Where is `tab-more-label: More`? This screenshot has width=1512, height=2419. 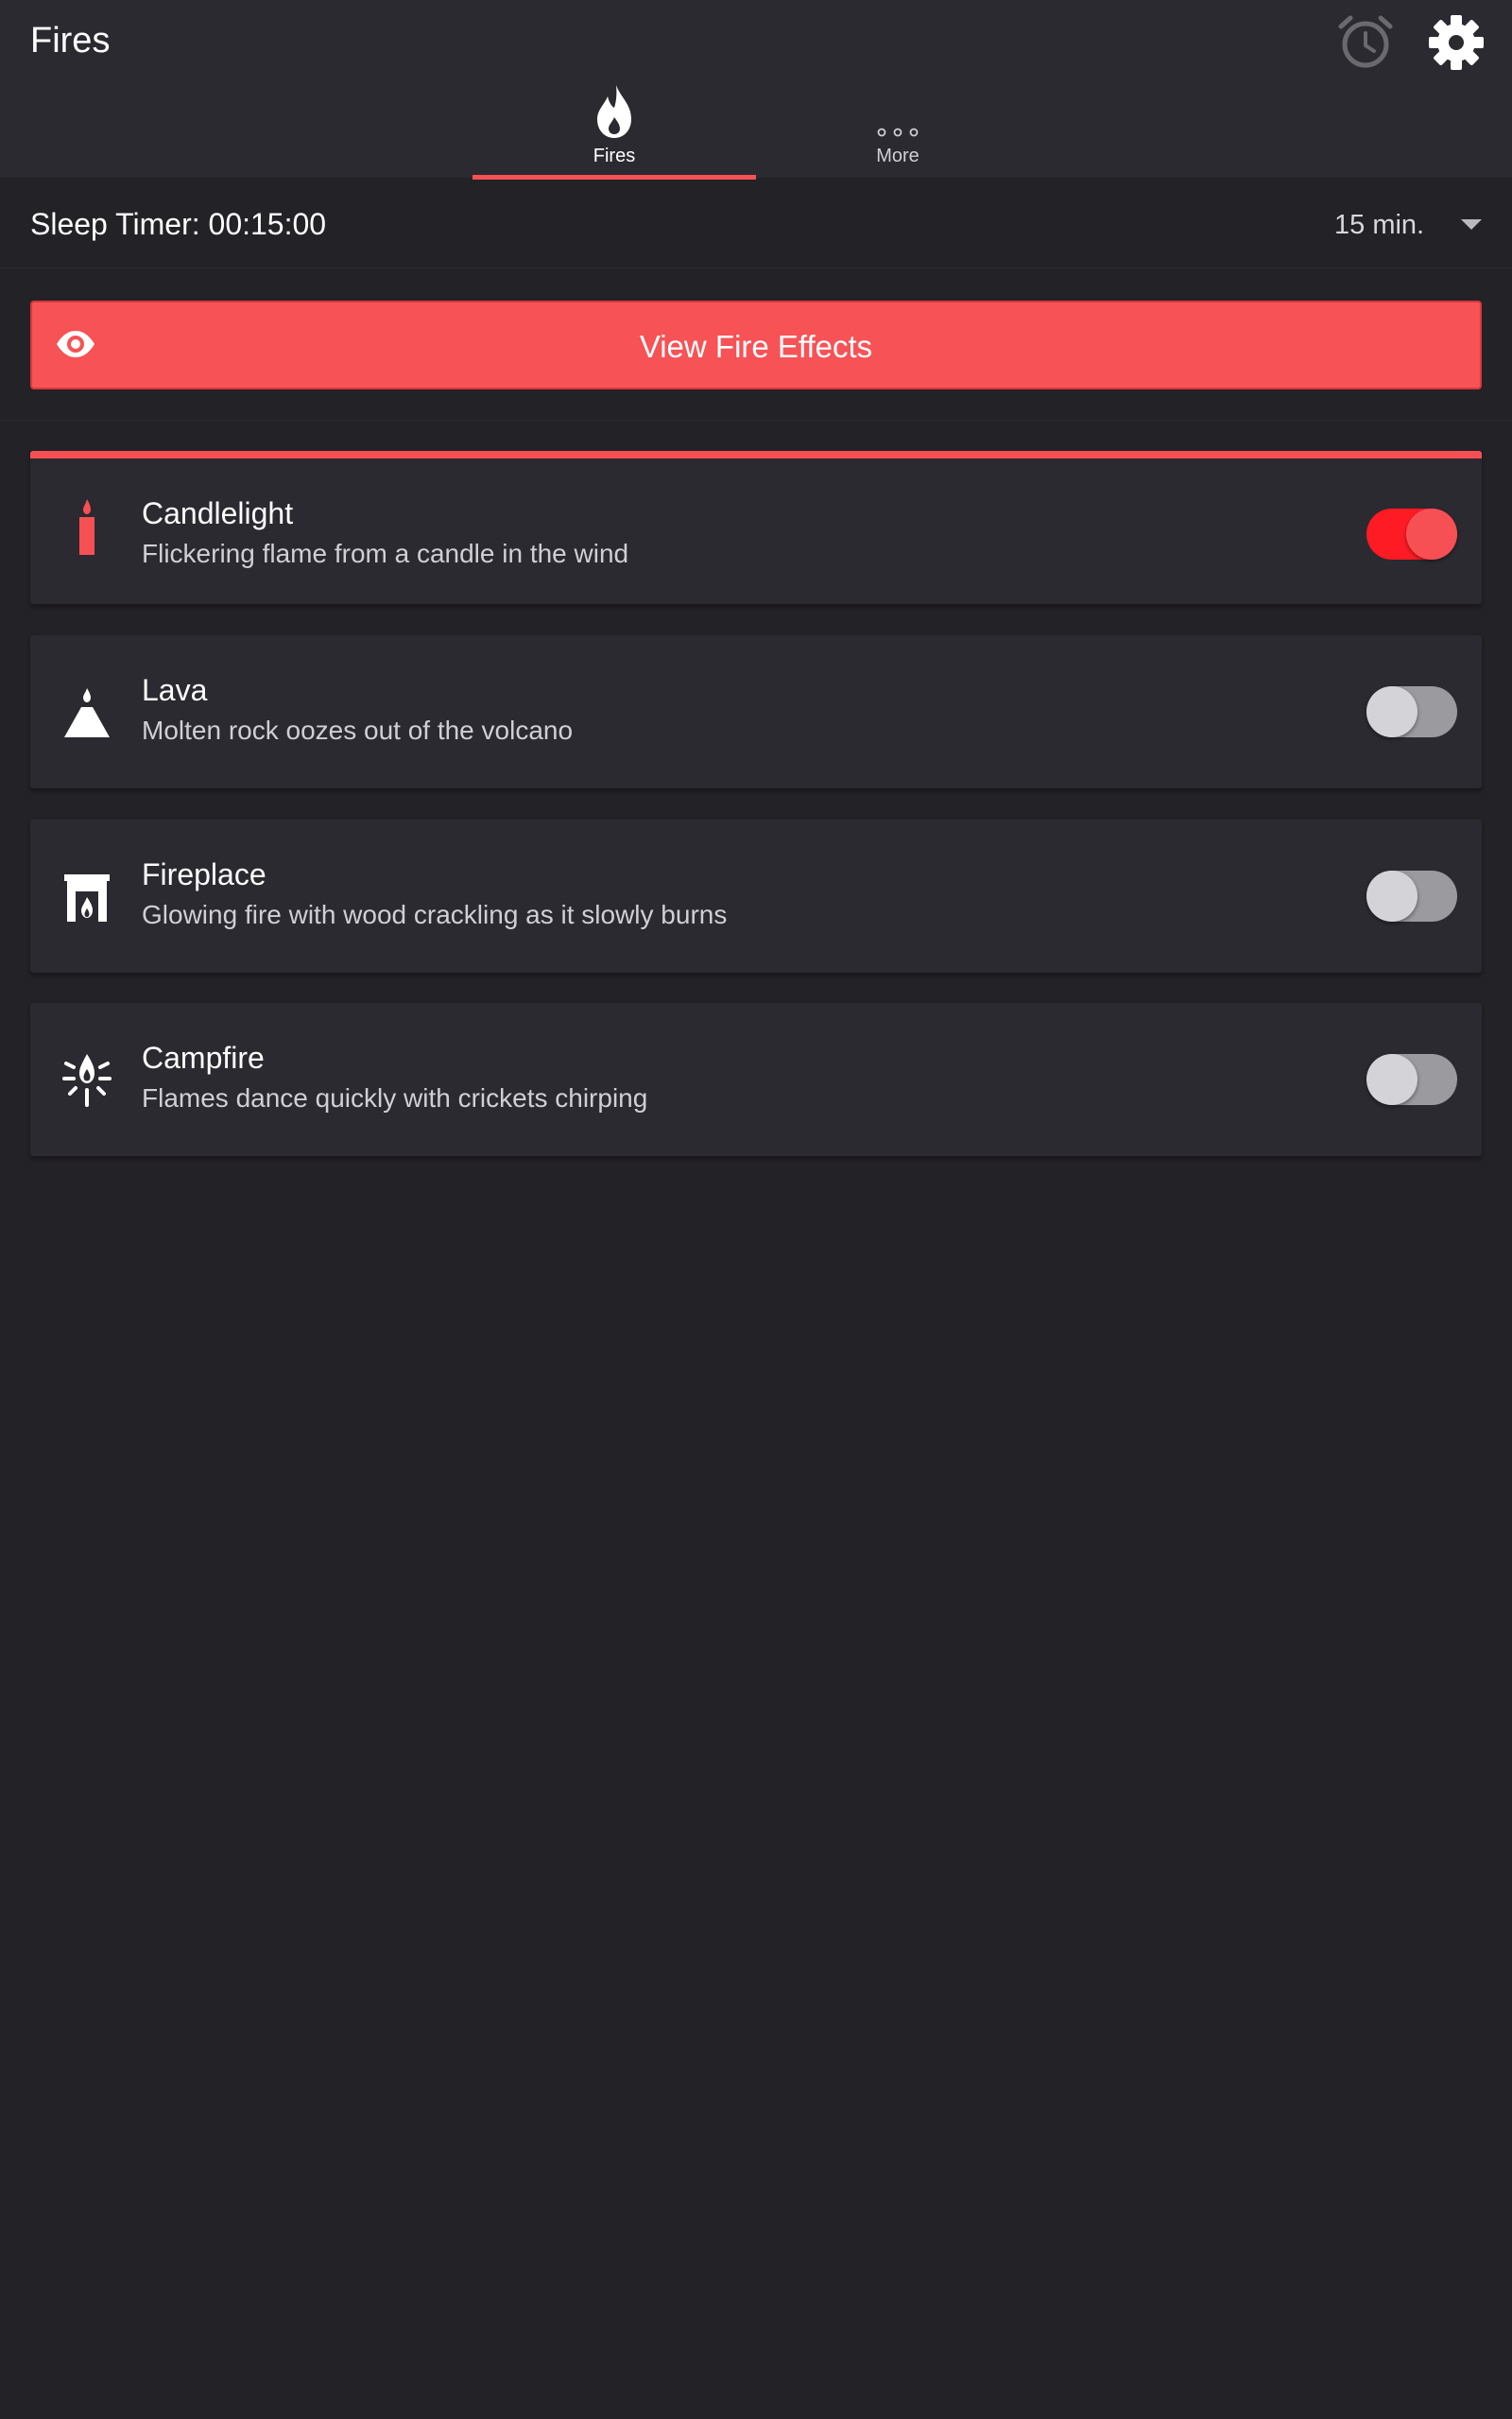 tab-more-label: More is located at coordinates (897, 156).